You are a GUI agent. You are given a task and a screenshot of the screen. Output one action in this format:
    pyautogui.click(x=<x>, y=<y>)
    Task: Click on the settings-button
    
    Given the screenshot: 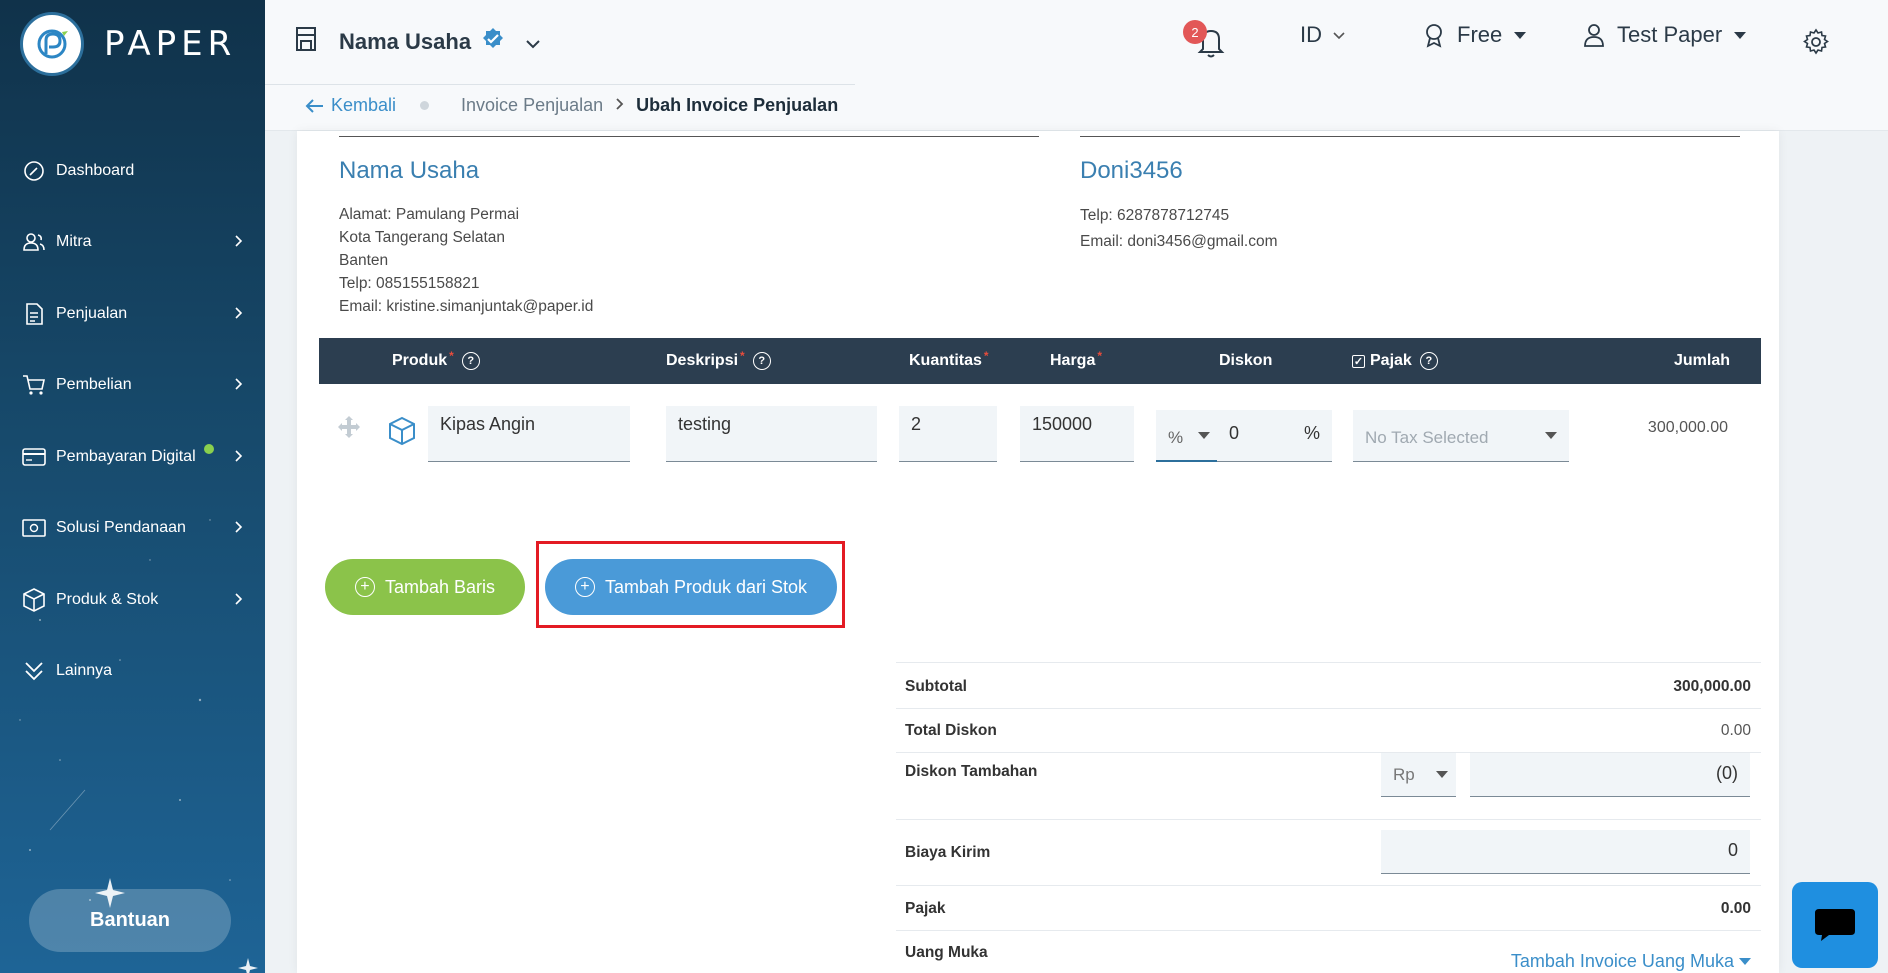 What is the action you would take?
    pyautogui.click(x=1816, y=42)
    